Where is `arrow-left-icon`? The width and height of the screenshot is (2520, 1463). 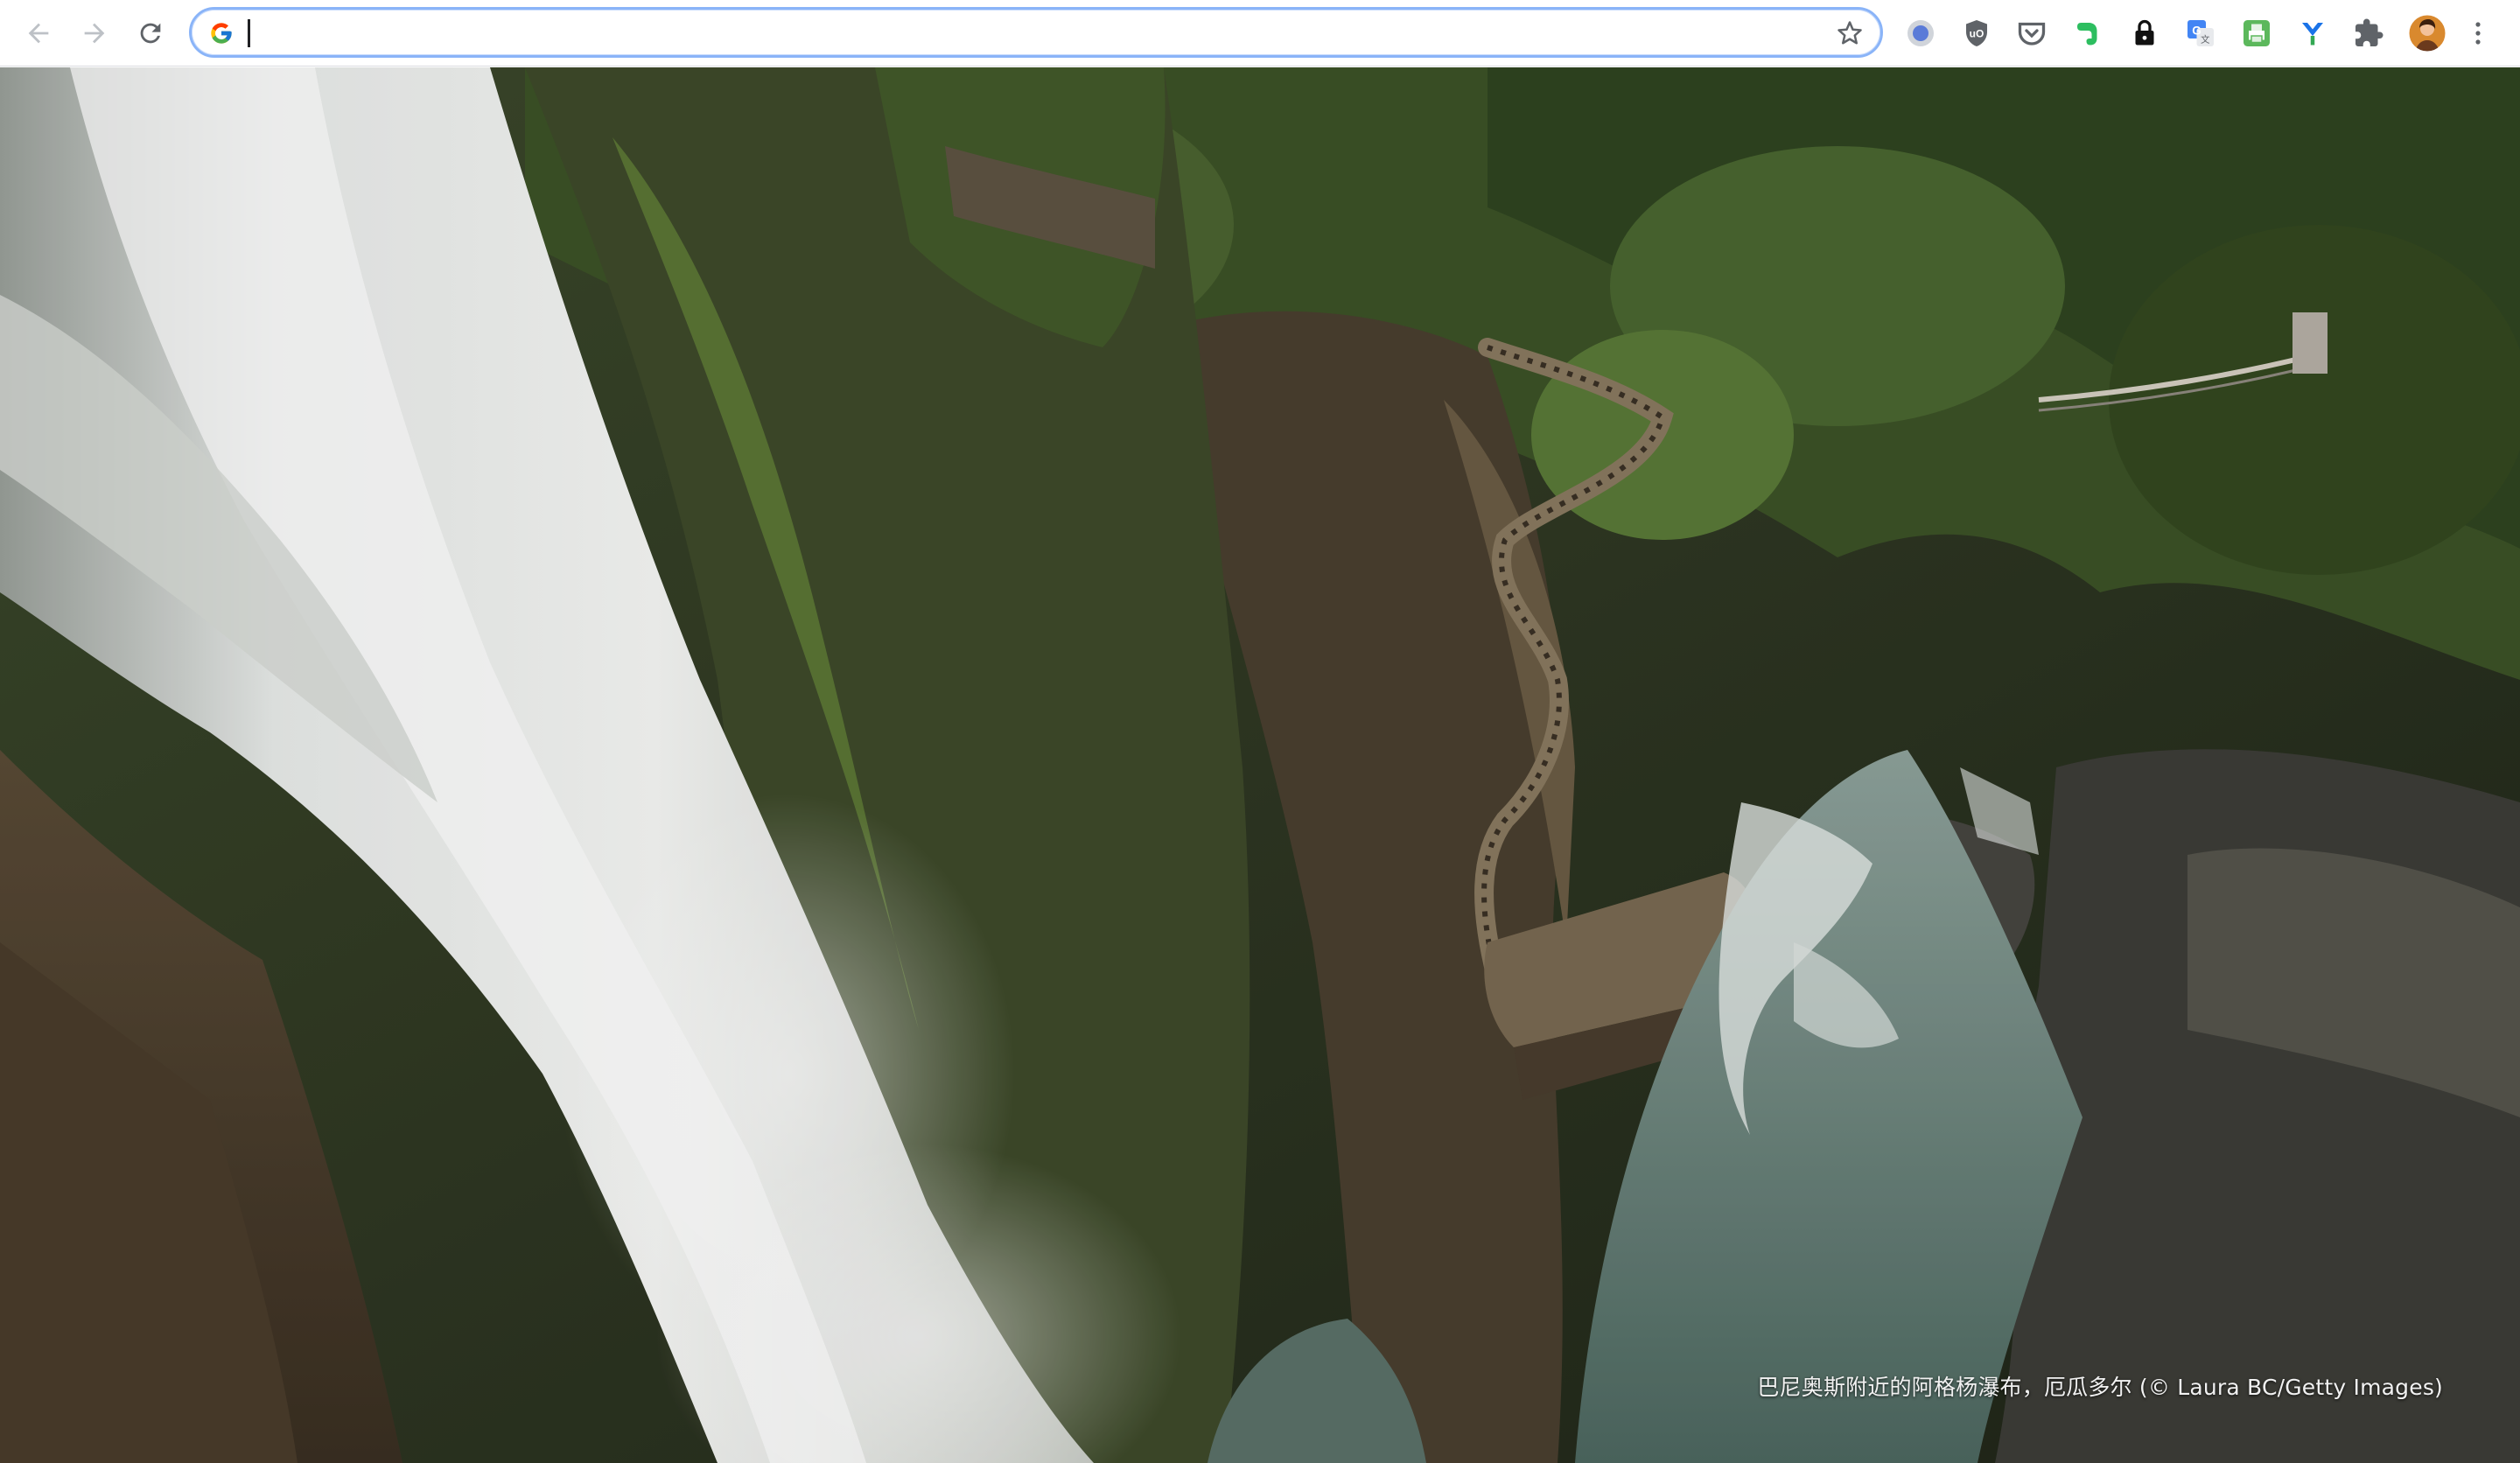
arrow-left-icon is located at coordinates (38, 33).